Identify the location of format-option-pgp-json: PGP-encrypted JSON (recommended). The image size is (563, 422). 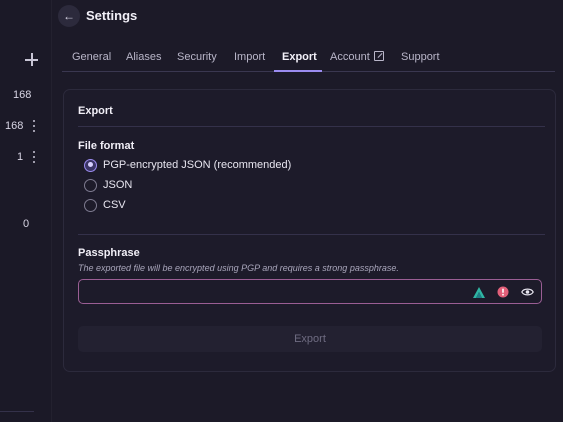
(187, 165).